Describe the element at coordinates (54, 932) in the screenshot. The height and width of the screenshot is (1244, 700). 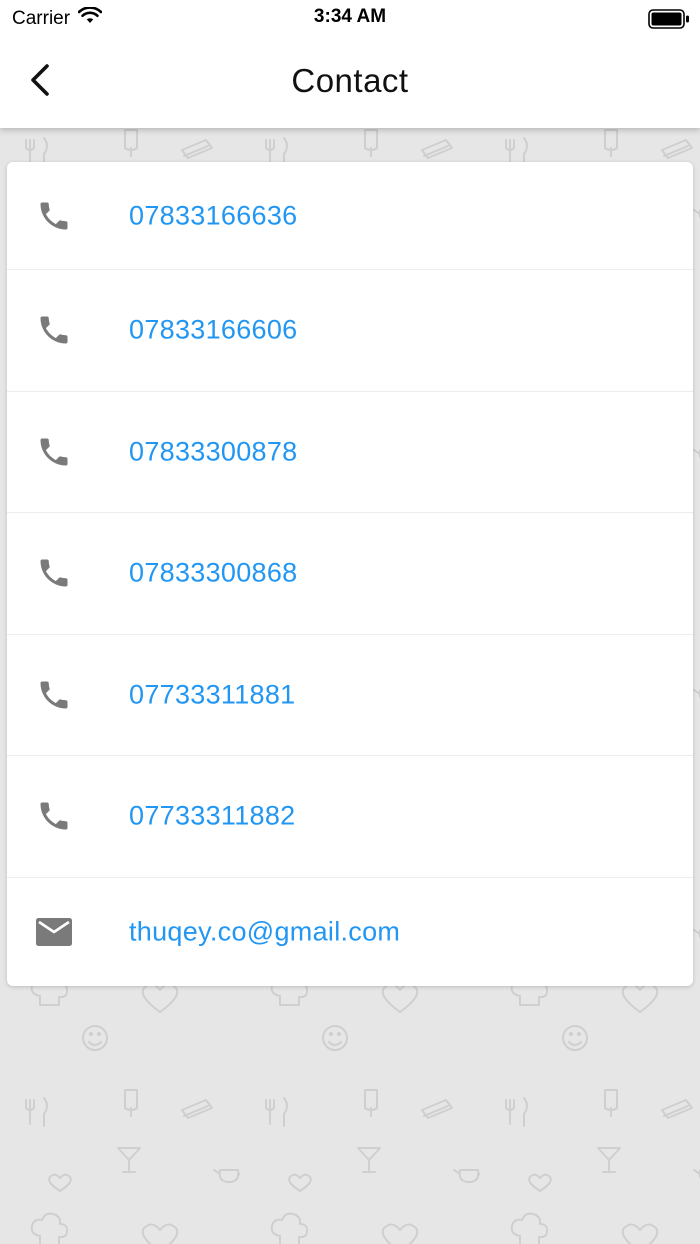
I see `mail-icon` at that location.